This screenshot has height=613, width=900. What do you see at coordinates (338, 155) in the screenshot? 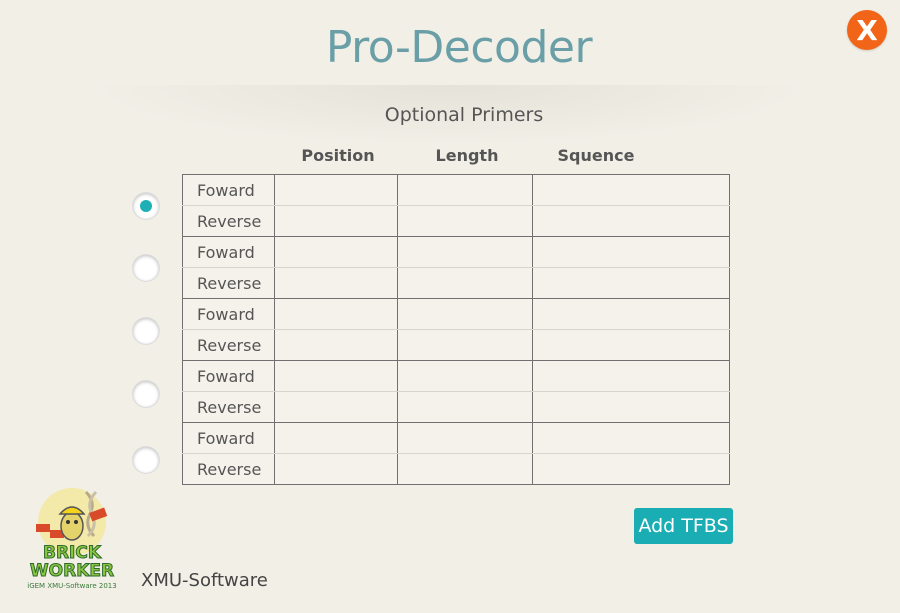
I see `column-header-position: Position` at bounding box center [338, 155].